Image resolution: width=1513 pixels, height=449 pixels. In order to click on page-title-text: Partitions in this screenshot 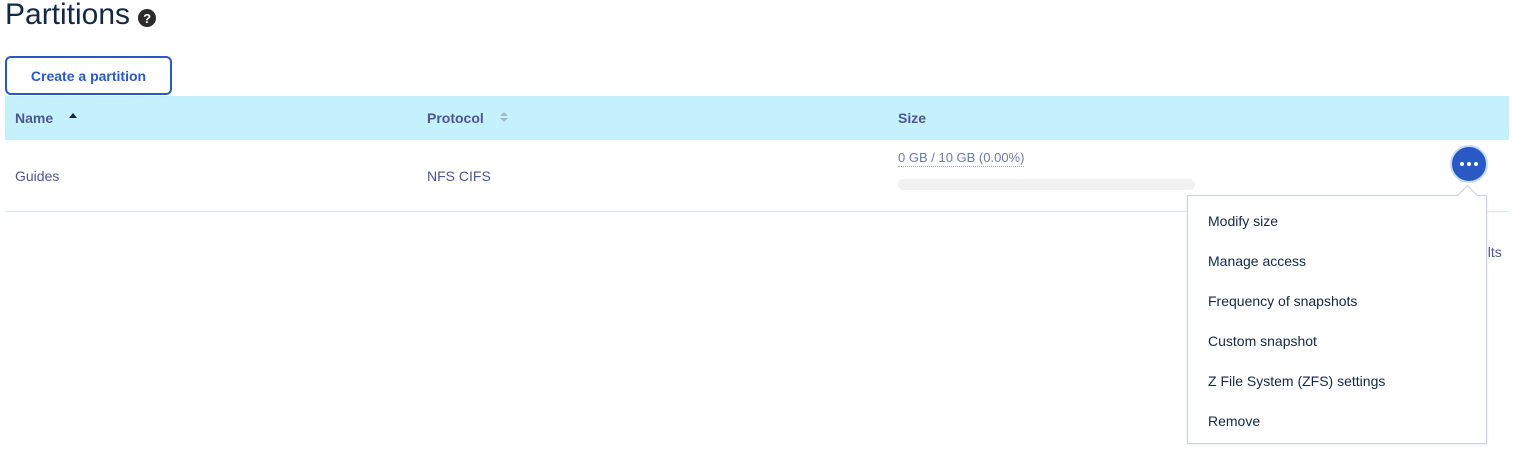, I will do `click(68, 15)`.